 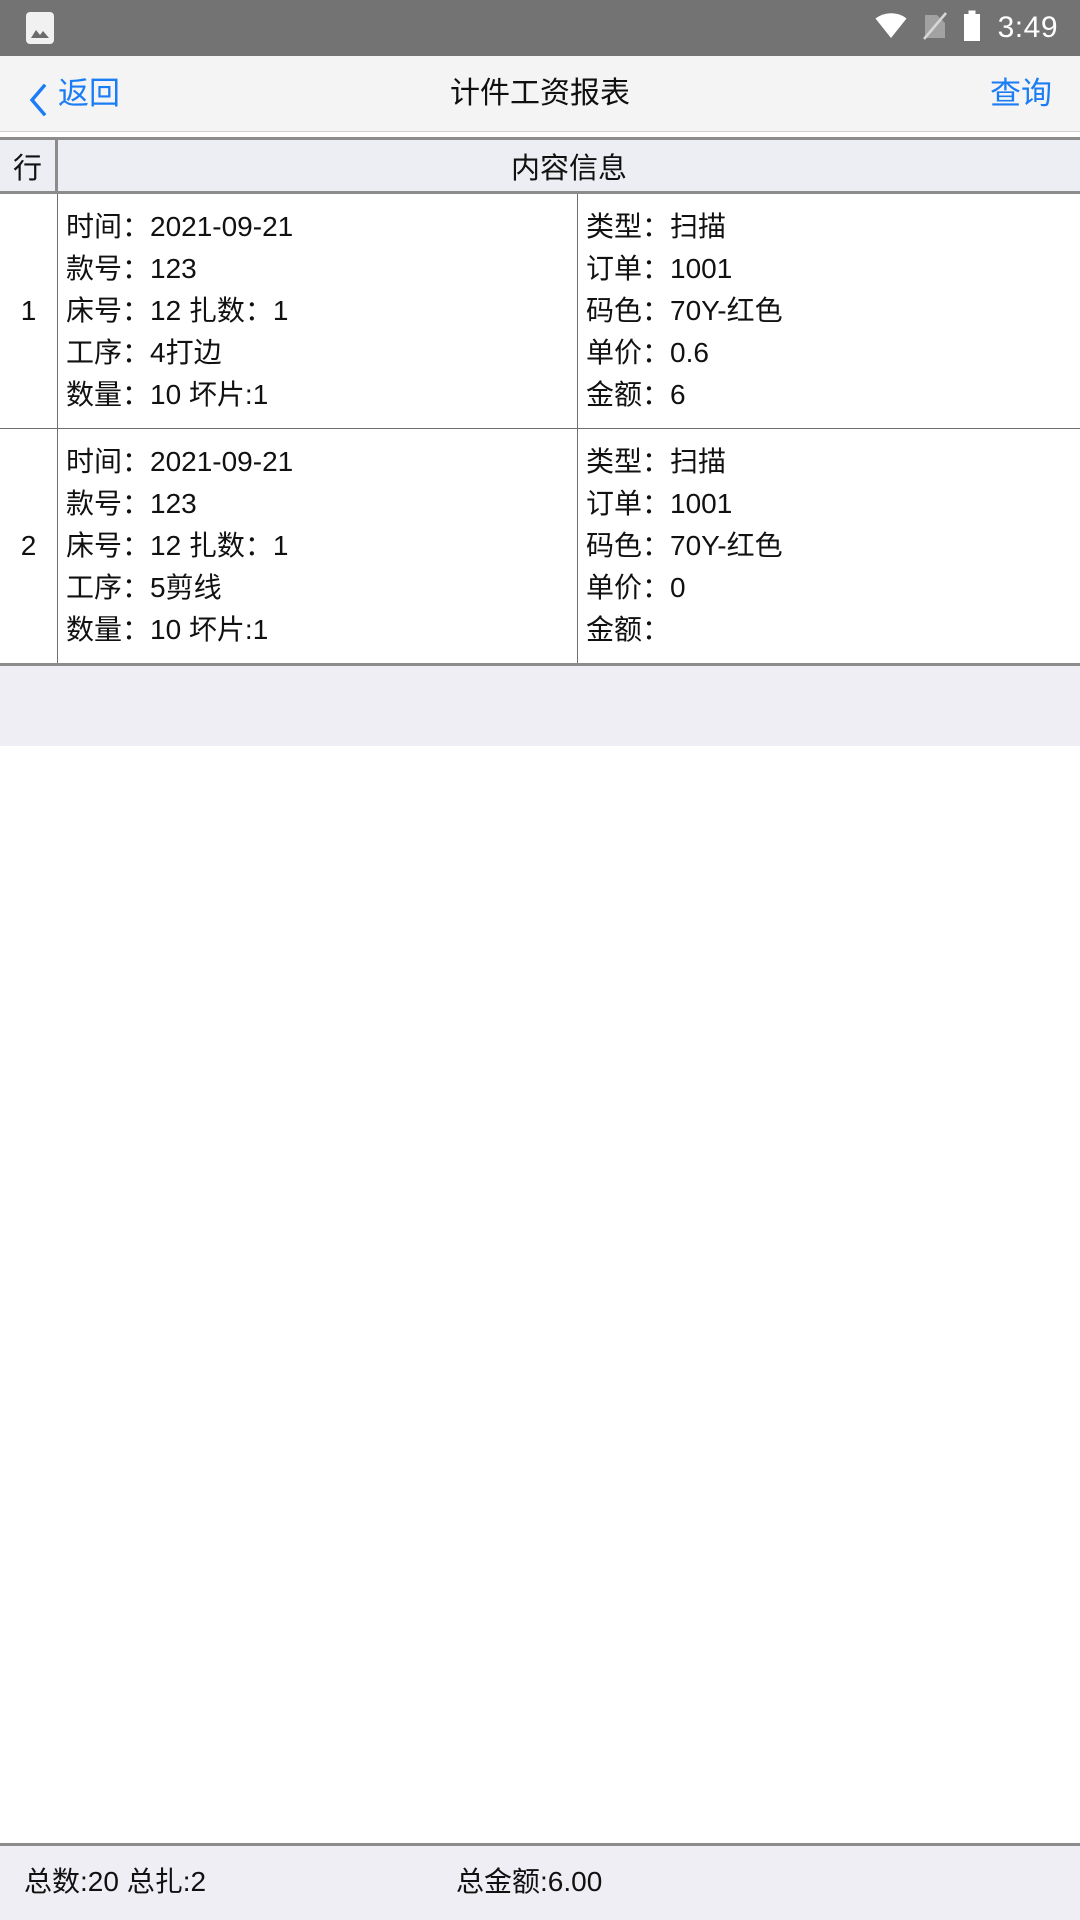 I want to click on query-button: 查询, so click(x=1021, y=93).